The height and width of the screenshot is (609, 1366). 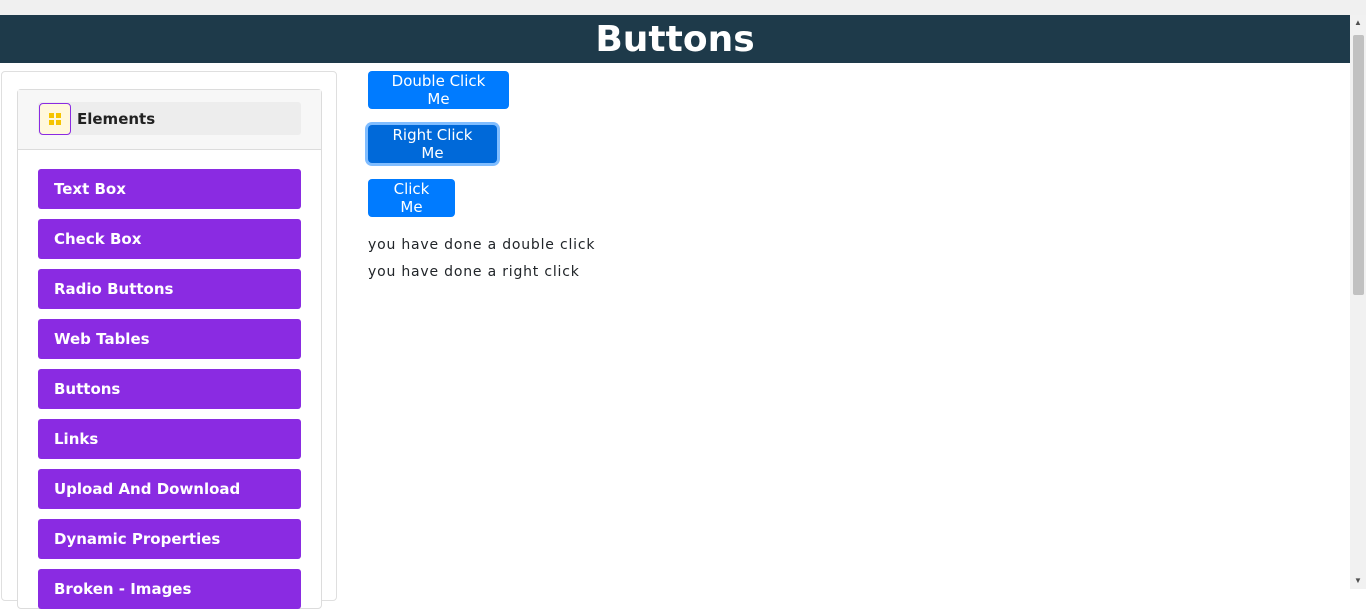 I want to click on elements-group-title: Elements, so click(x=116, y=118).